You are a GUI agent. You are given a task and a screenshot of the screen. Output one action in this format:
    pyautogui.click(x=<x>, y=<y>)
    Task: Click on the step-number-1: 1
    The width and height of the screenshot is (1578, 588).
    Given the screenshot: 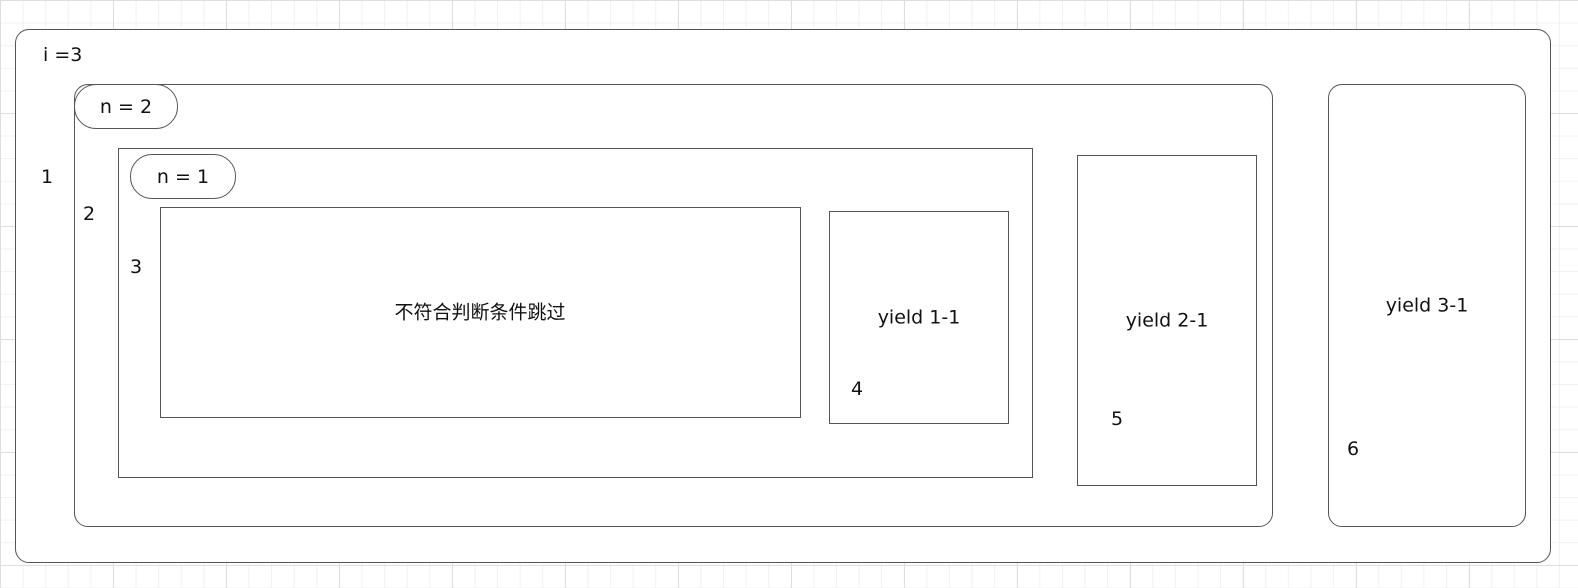 What is the action you would take?
    pyautogui.click(x=47, y=177)
    